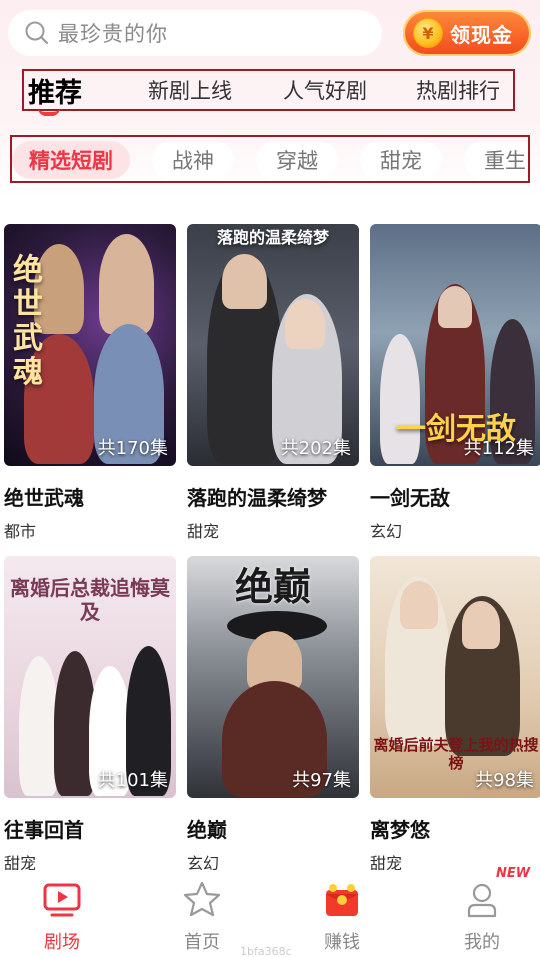  What do you see at coordinates (20, 531) in the screenshot?
I see `drama-genre: 都市` at bounding box center [20, 531].